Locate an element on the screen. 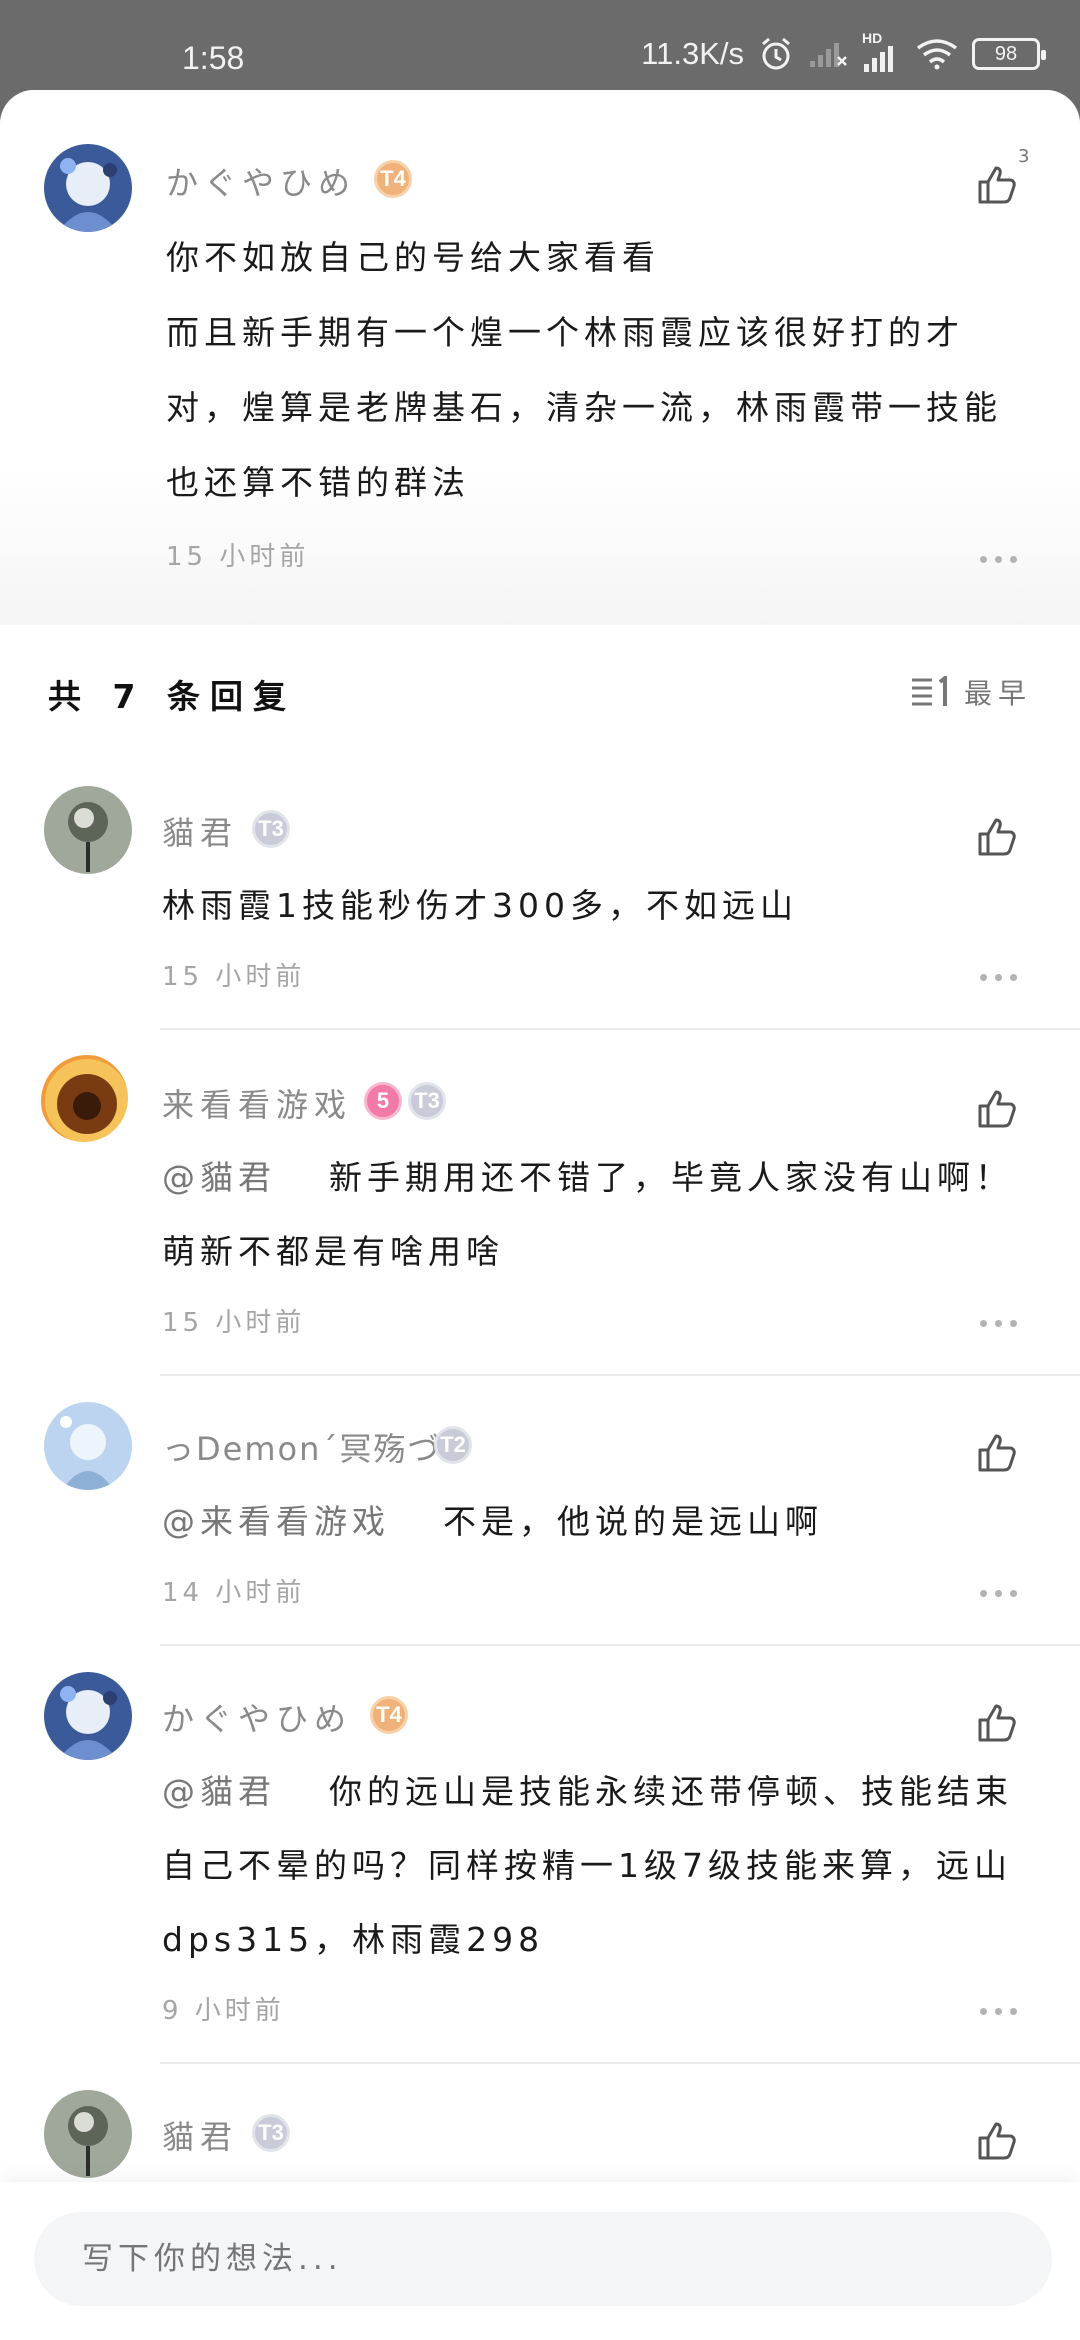 This screenshot has width=1080, height=2340. username: 来看看游戏 is located at coordinates (257, 1103).